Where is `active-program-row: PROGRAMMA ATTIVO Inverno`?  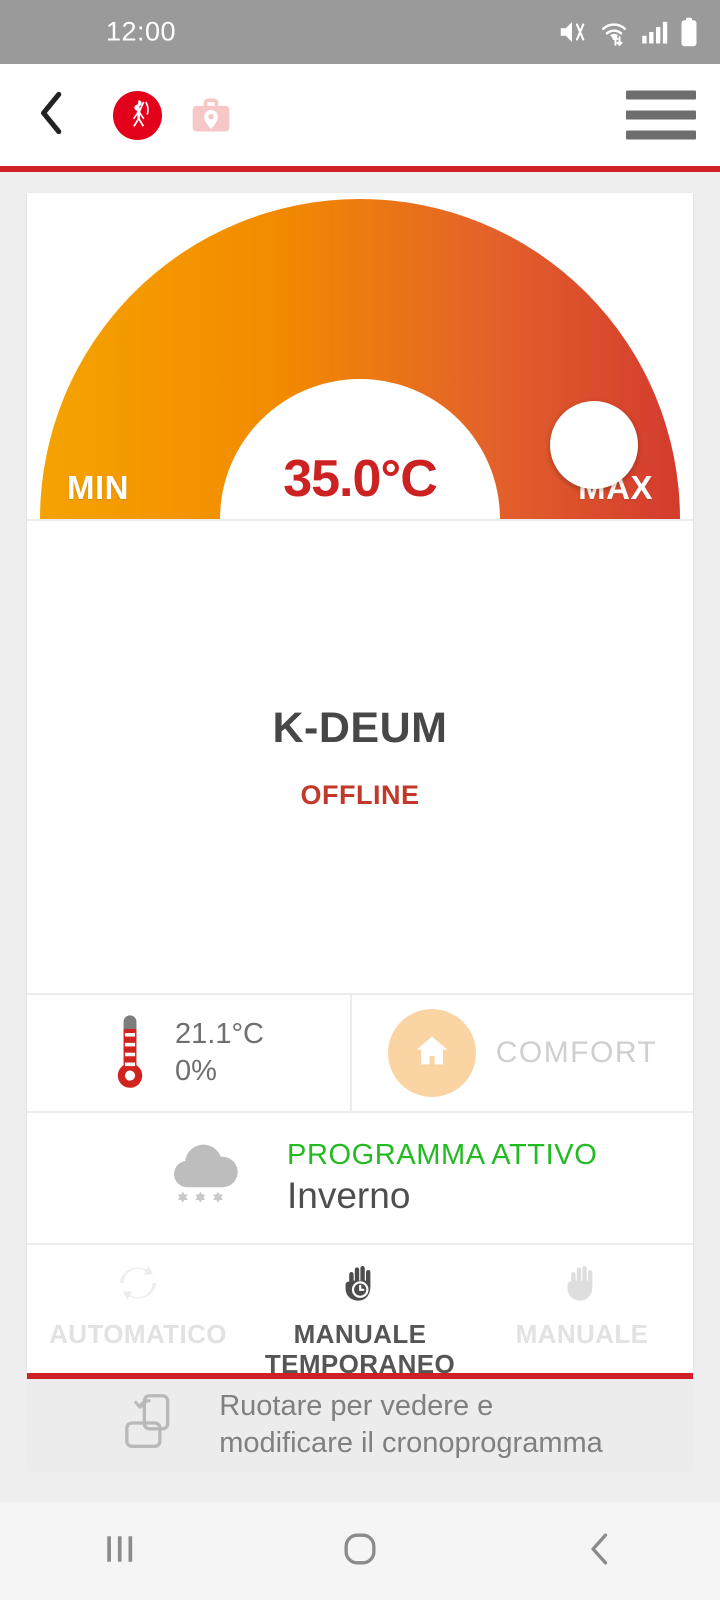
active-program-row: PROGRAMMA ATTIVO Inverno is located at coordinates (360, 1178).